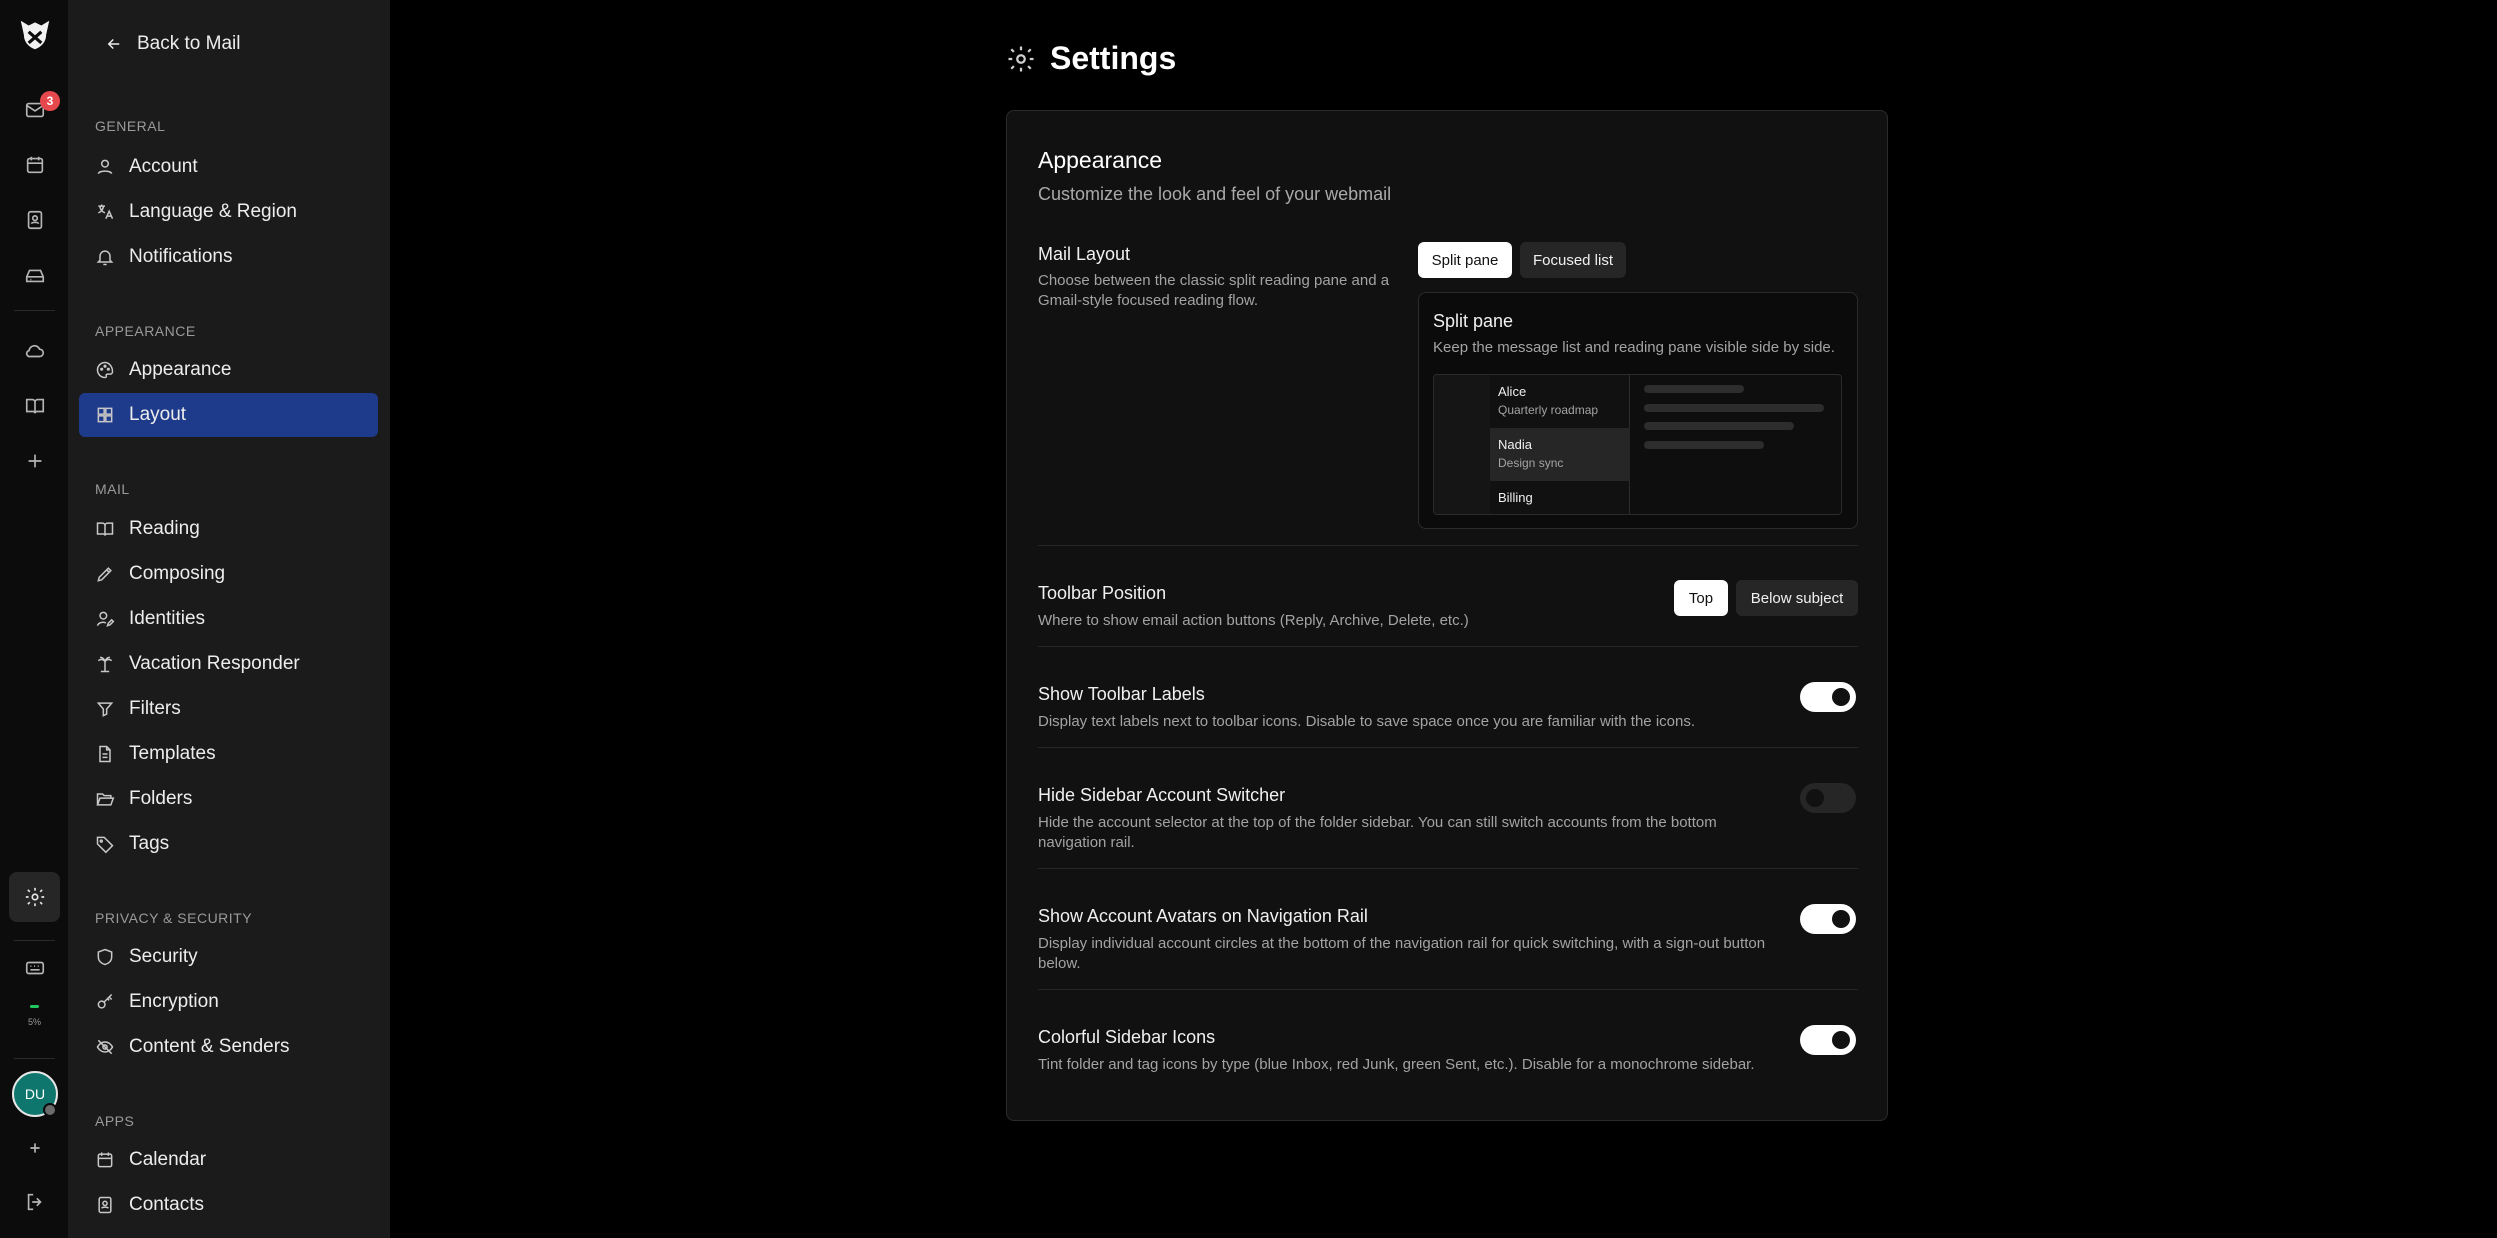 The width and height of the screenshot is (2497, 1238). What do you see at coordinates (1473, 321) in the screenshot?
I see `preview-title: Split pane` at bounding box center [1473, 321].